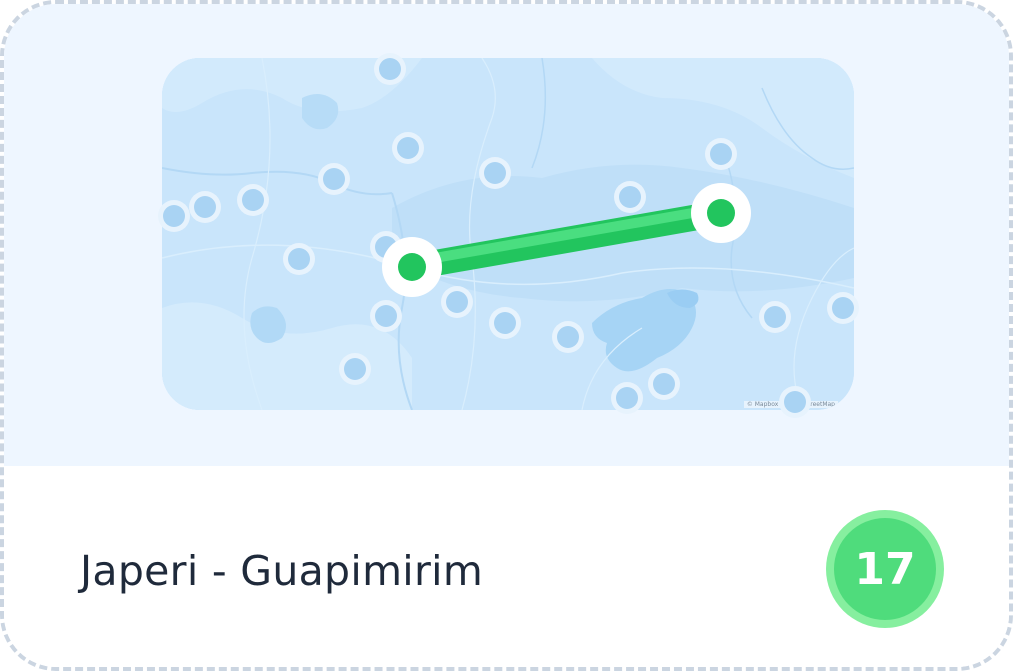  I want to click on route-count-value: 17, so click(885, 569).